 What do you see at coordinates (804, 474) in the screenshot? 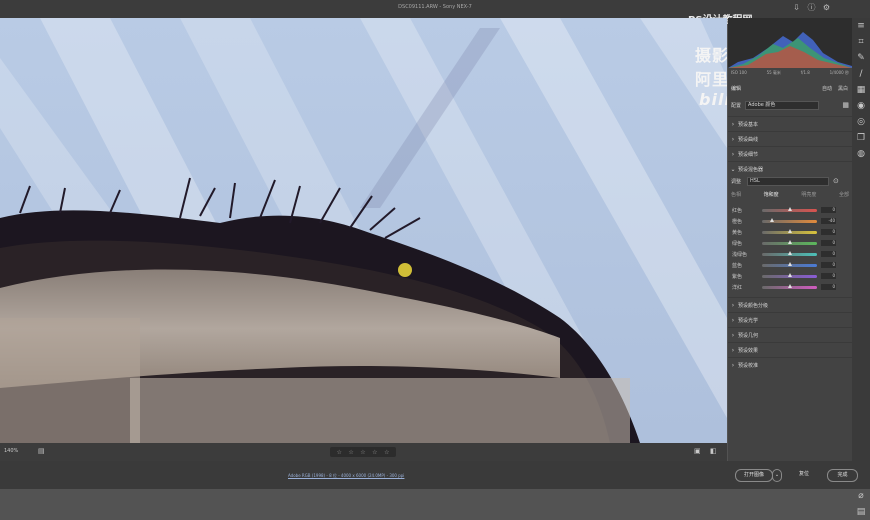
I see `reset-button: 复位` at bounding box center [804, 474].